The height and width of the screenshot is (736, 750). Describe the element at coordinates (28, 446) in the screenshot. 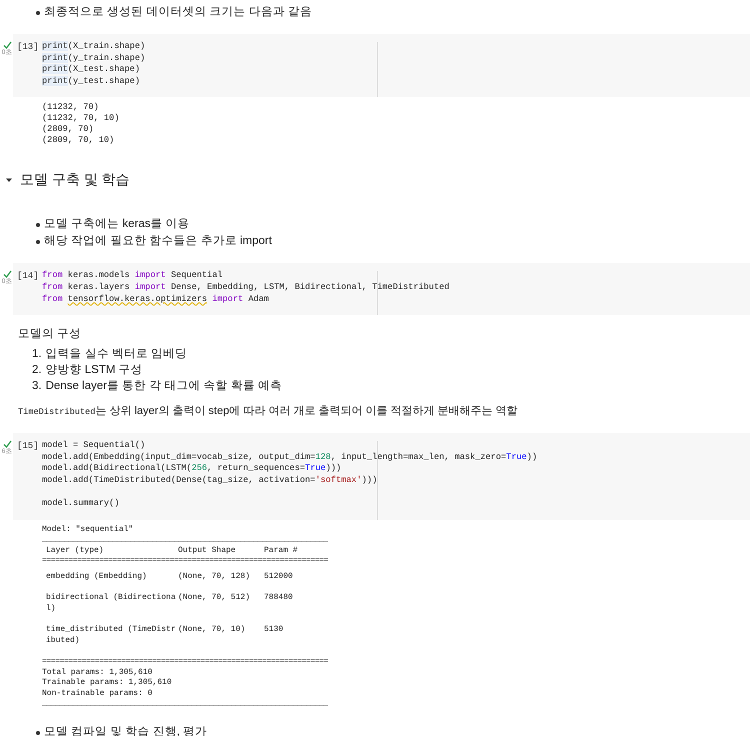

I see `execution-count: [15]` at that location.